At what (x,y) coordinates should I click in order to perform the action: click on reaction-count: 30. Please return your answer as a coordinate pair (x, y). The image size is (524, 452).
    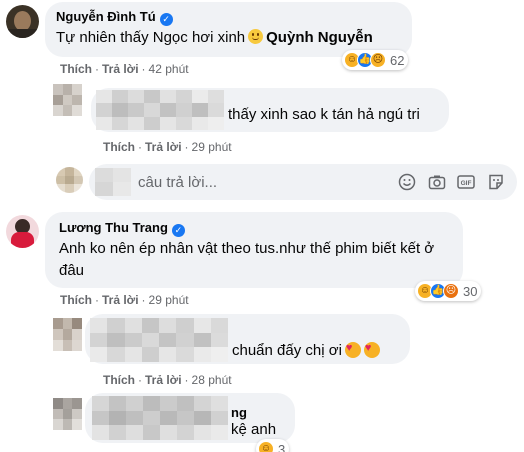
    Looking at the image, I should click on (470, 291).